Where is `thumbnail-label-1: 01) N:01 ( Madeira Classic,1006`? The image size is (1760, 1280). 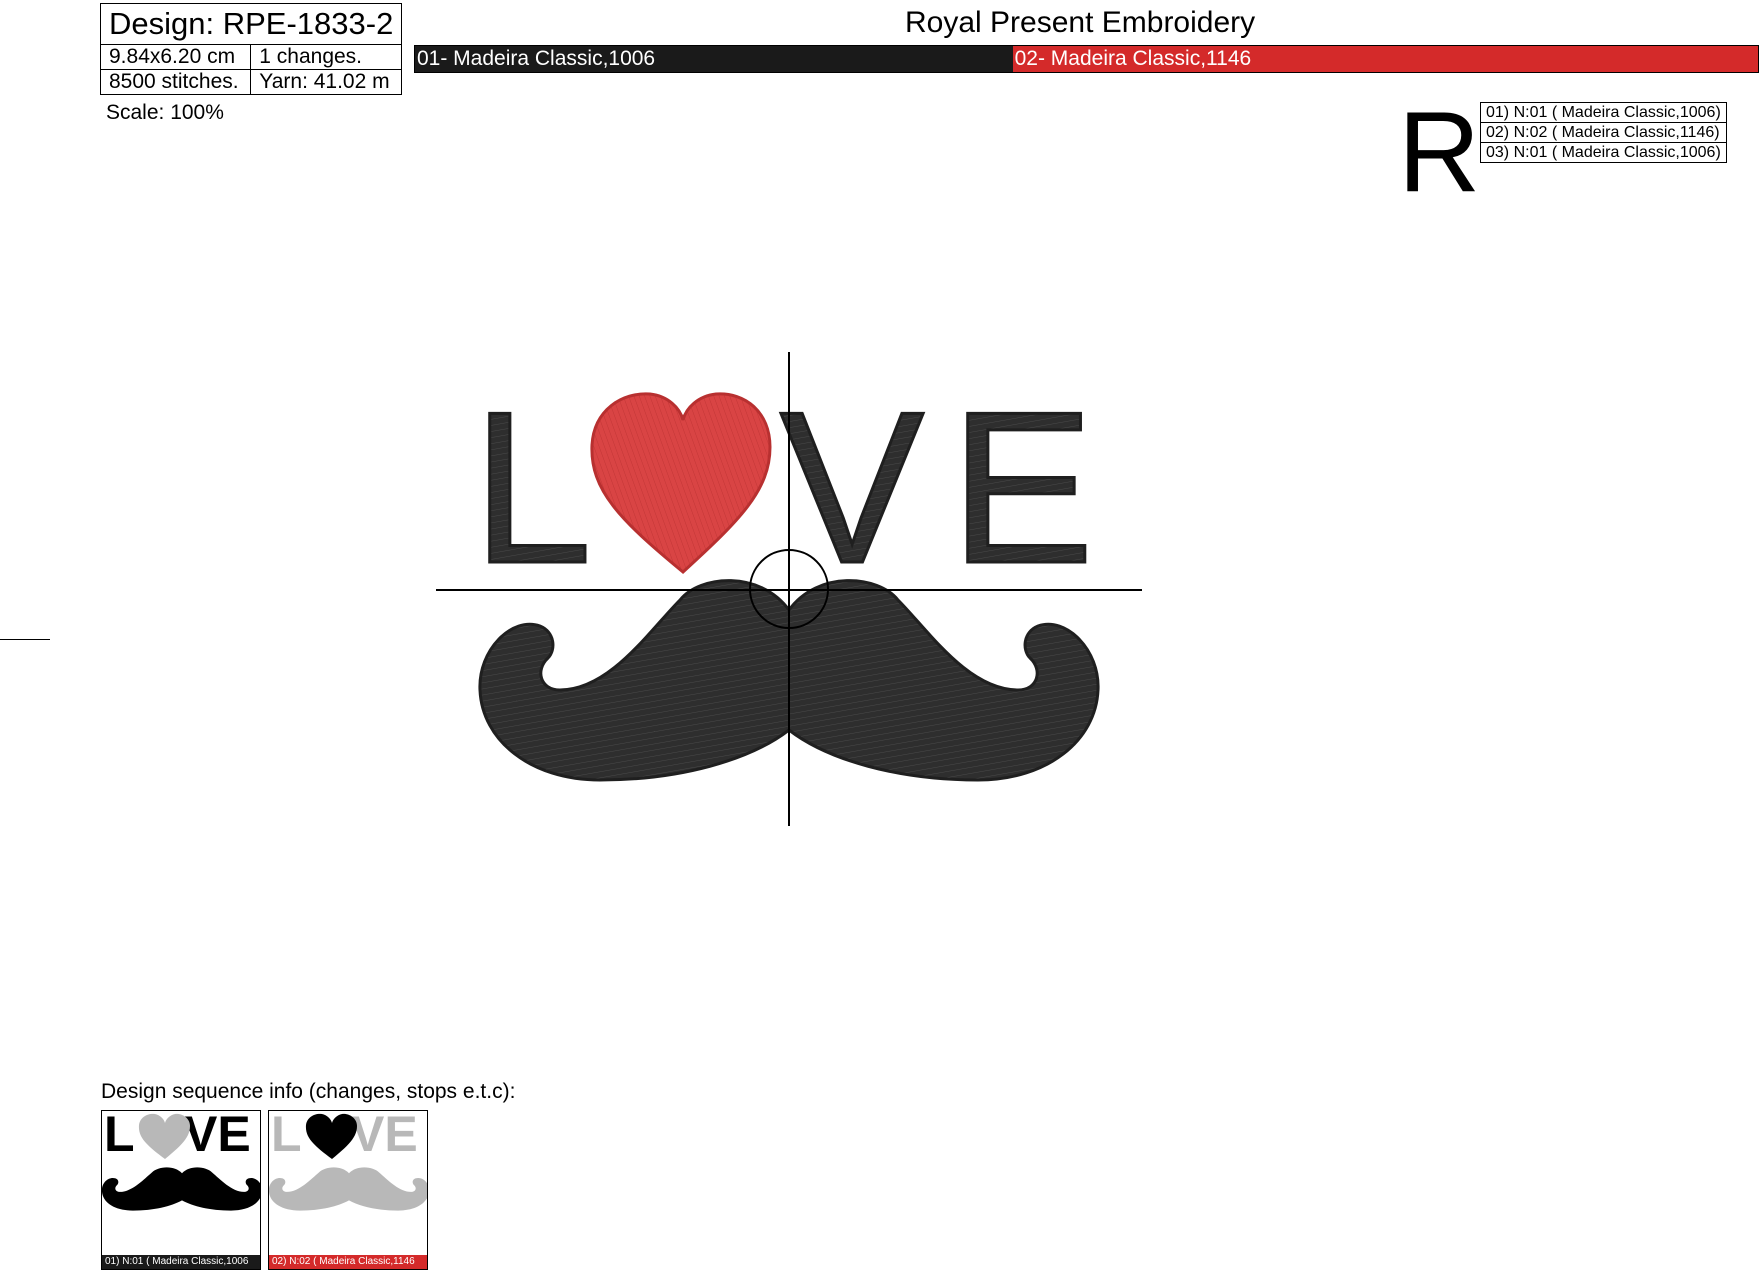
thumbnail-label-1: 01) N:01 ( Madeira Classic,1006 is located at coordinates (181, 1262).